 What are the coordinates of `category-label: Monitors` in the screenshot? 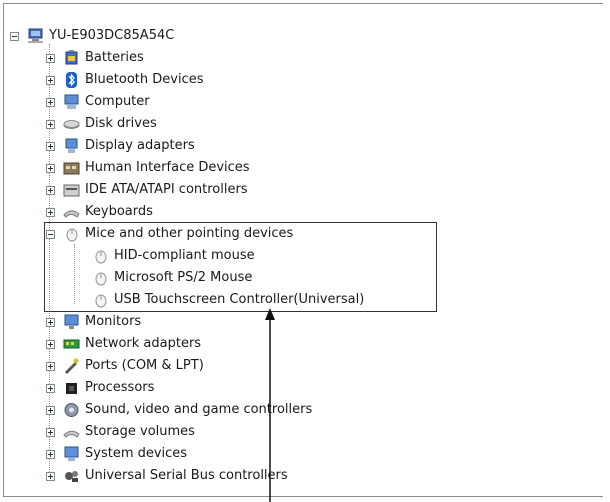 It's located at (113, 321).